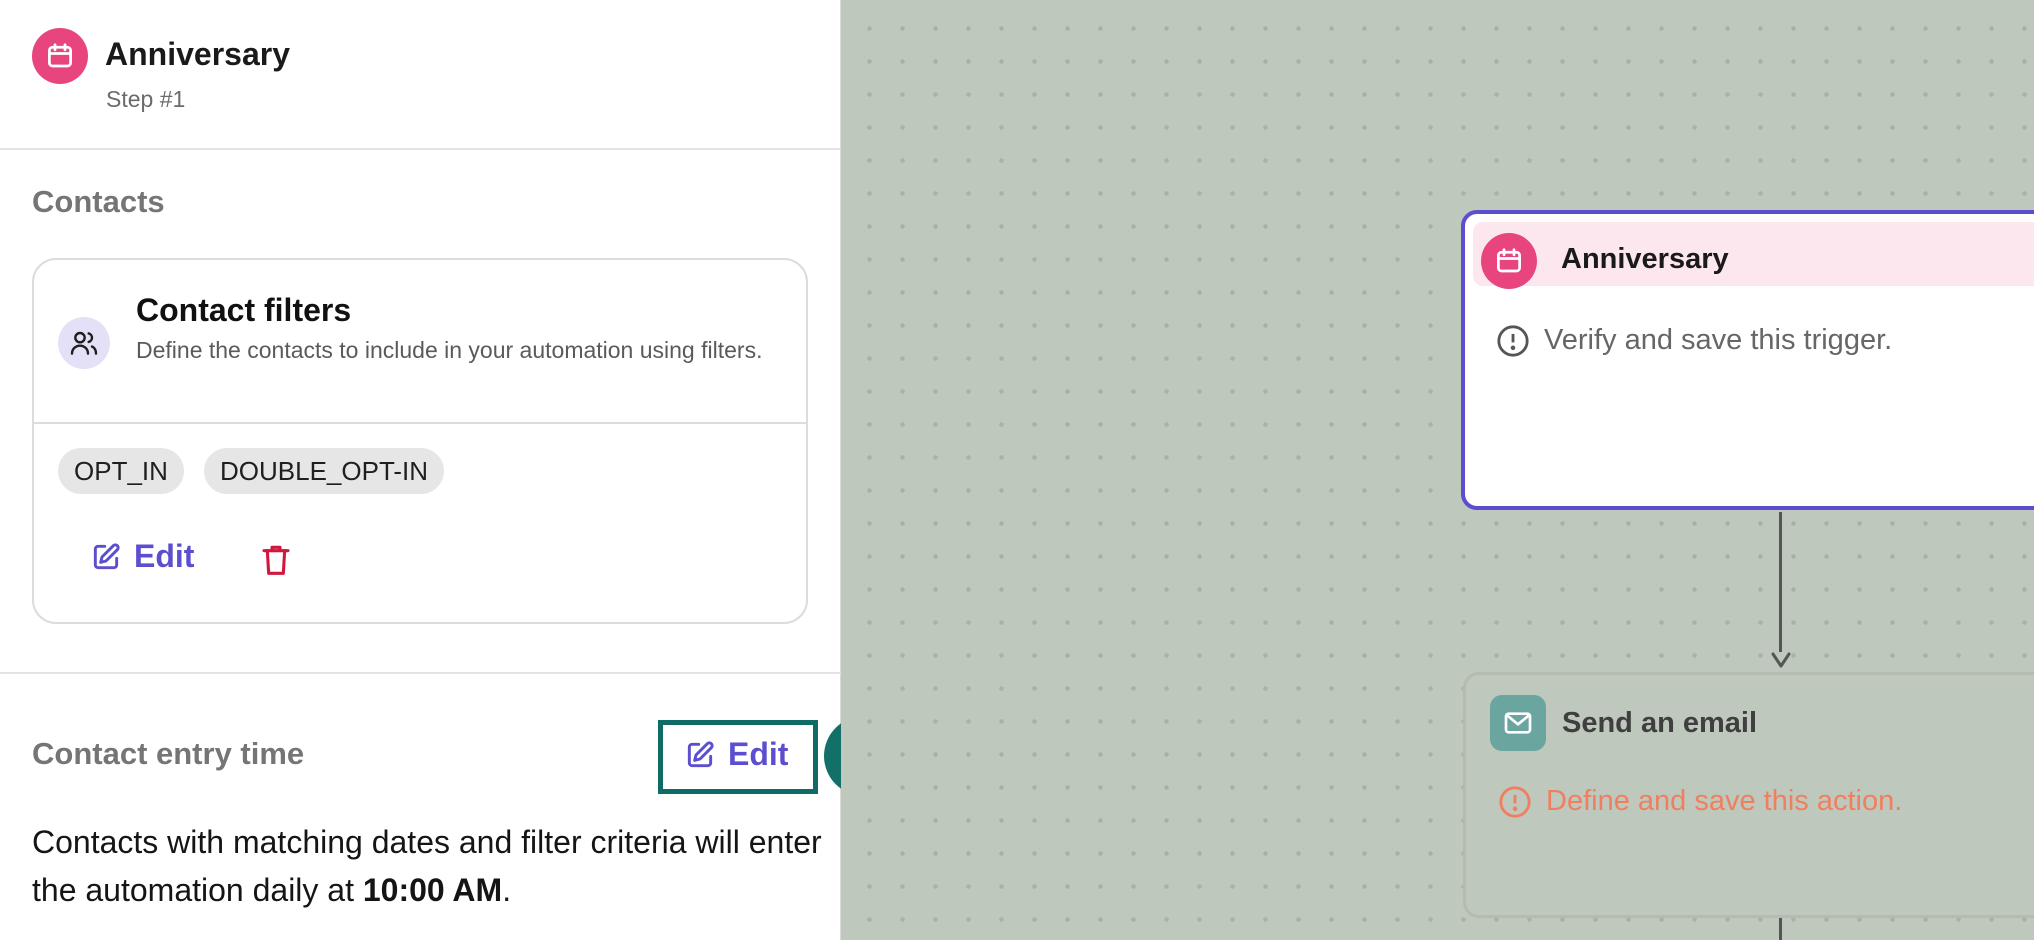 The image size is (2034, 940). What do you see at coordinates (507, 890) in the screenshot?
I see `entry-time-suffix: .` at bounding box center [507, 890].